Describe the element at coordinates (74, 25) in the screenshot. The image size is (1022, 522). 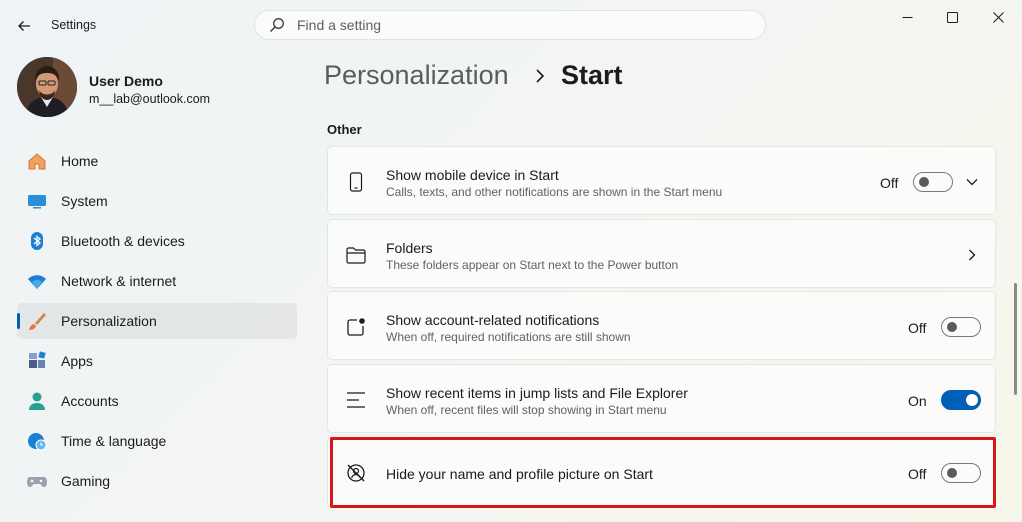
I see `app-title: Settings` at that location.